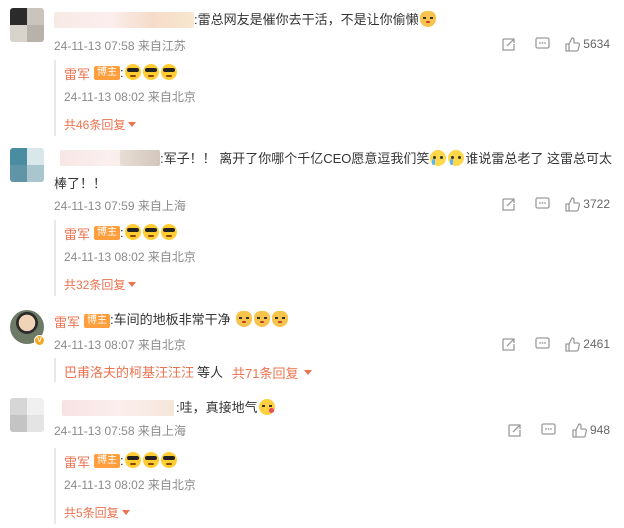  Describe the element at coordinates (97, 512) in the screenshot. I see `more-replies-link: 共5条回复` at that location.